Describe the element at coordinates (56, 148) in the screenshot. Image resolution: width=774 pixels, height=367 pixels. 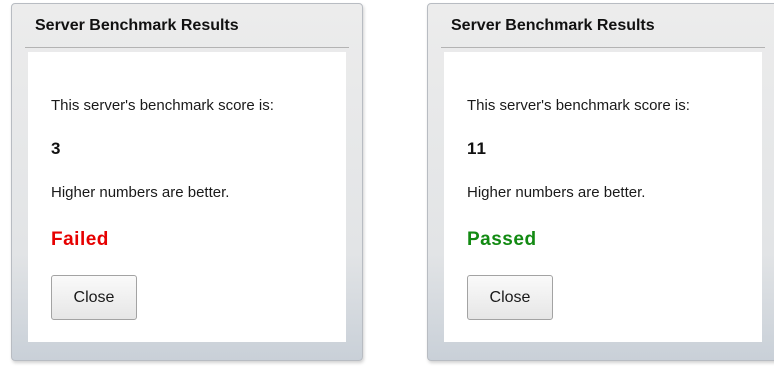
I see `benchmark-score-value: 3` at that location.